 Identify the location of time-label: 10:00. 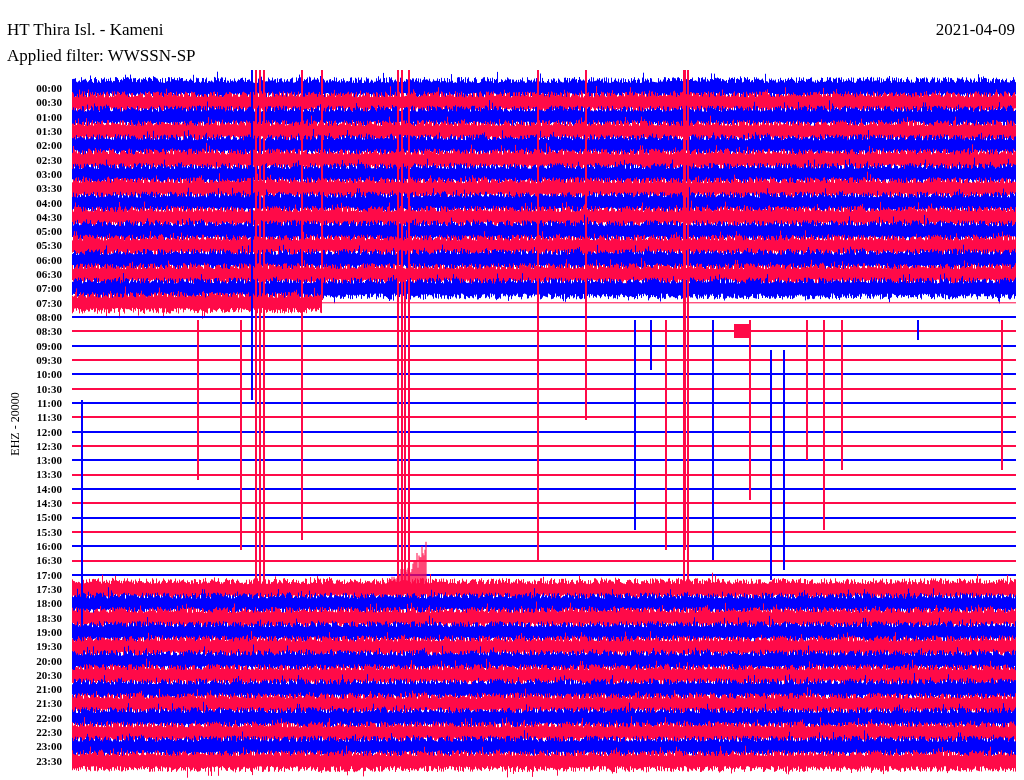
(49, 374).